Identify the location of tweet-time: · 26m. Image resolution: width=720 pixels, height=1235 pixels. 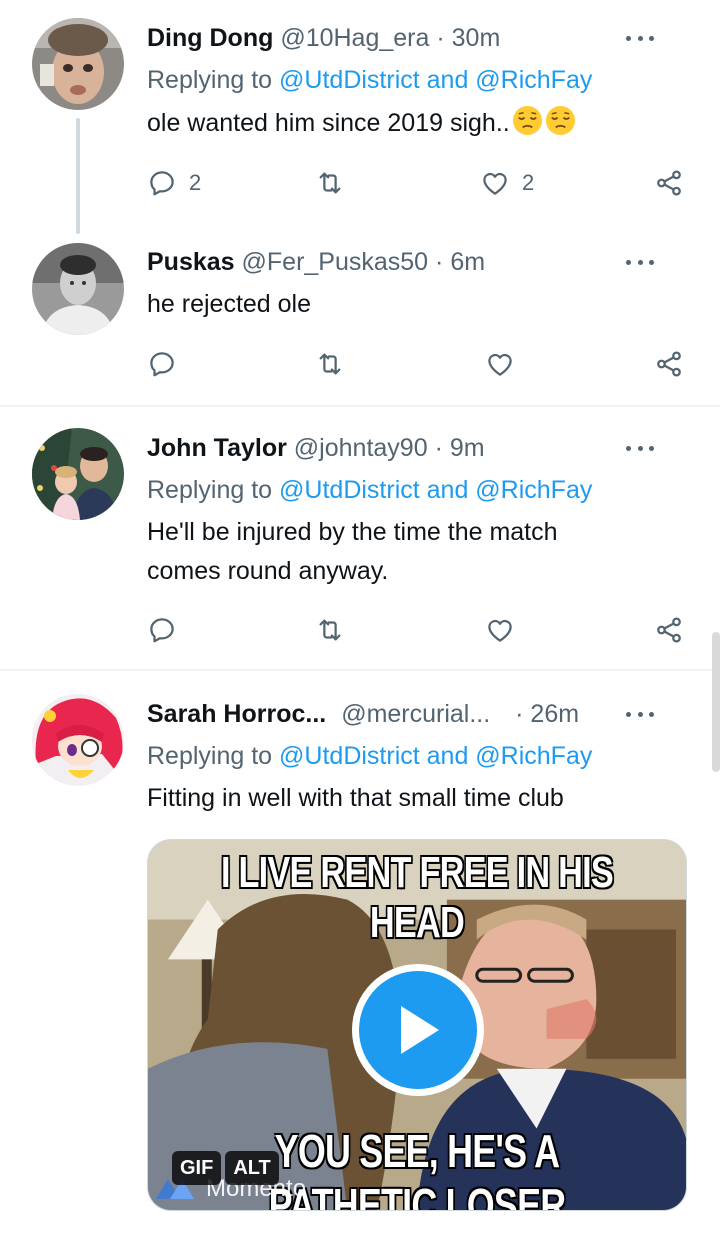
(547, 714).